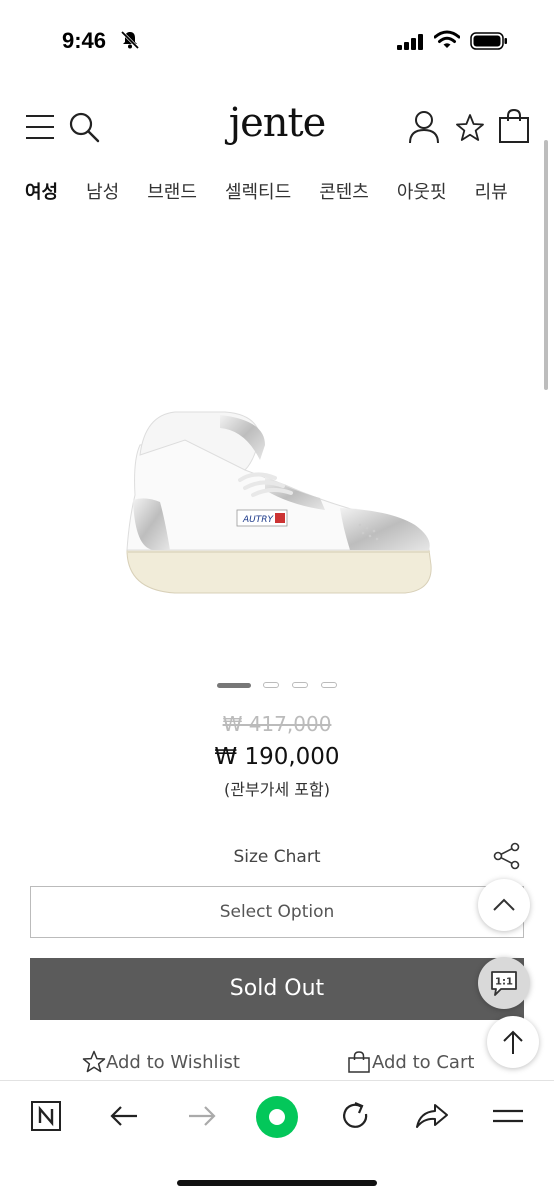 This screenshot has height=1200, width=554. What do you see at coordinates (41, 191) in the screenshot?
I see `nav-item-women: 여성` at bounding box center [41, 191].